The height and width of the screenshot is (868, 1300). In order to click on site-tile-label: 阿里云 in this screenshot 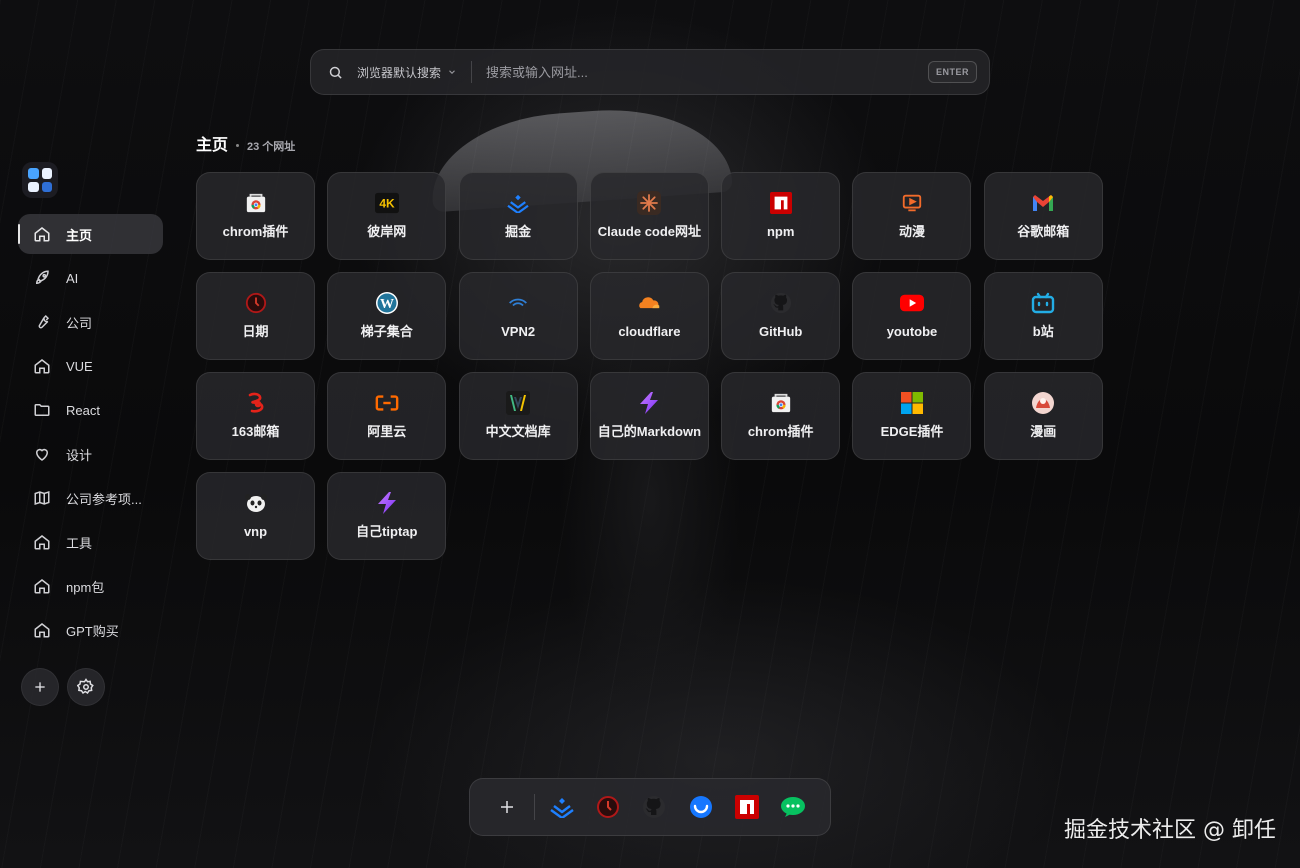, I will do `click(387, 431)`.